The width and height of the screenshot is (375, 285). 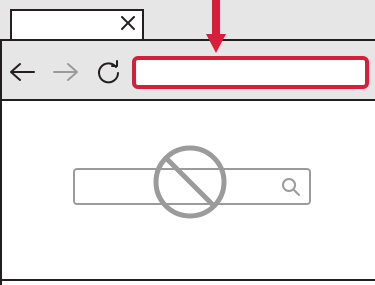 What do you see at coordinates (109, 72) in the screenshot?
I see `reload-icon` at bounding box center [109, 72].